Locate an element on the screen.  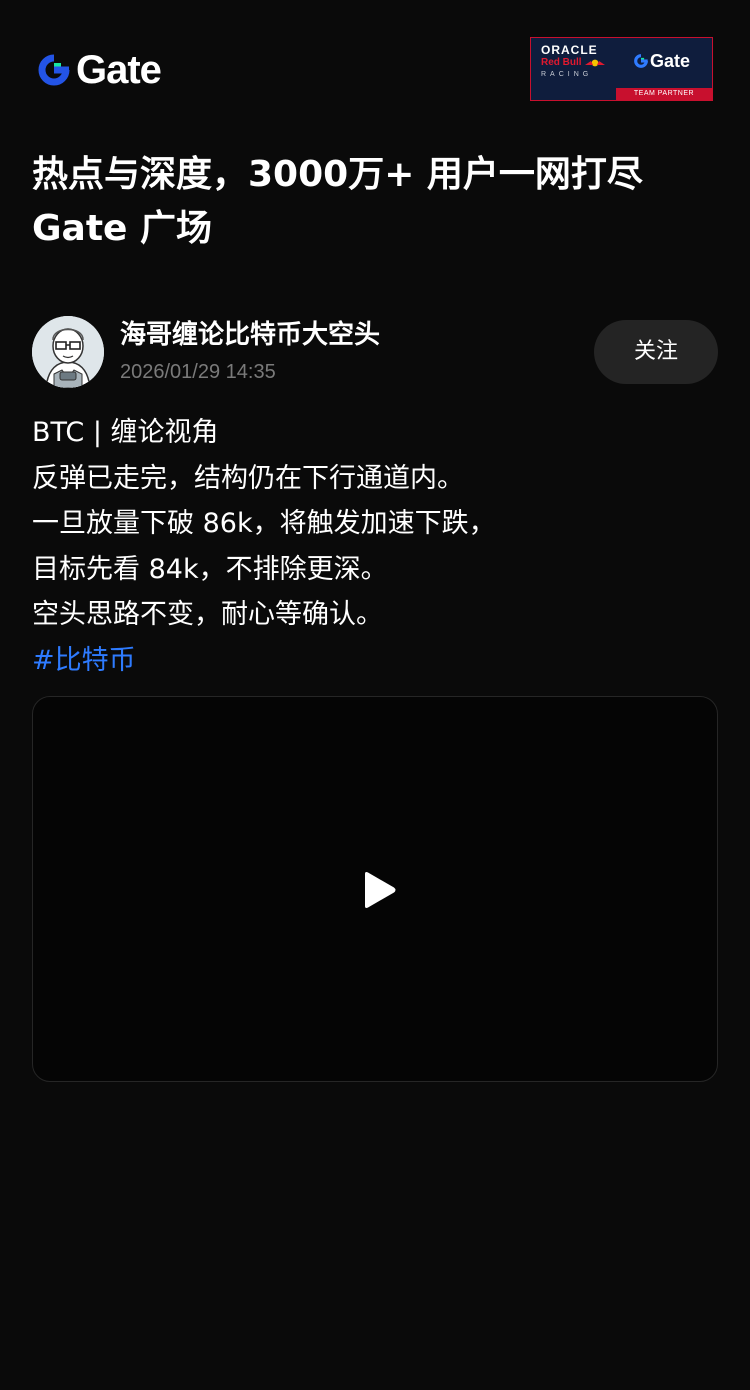
content-line-1: BTC | 缠论视角 is located at coordinates (125, 432).